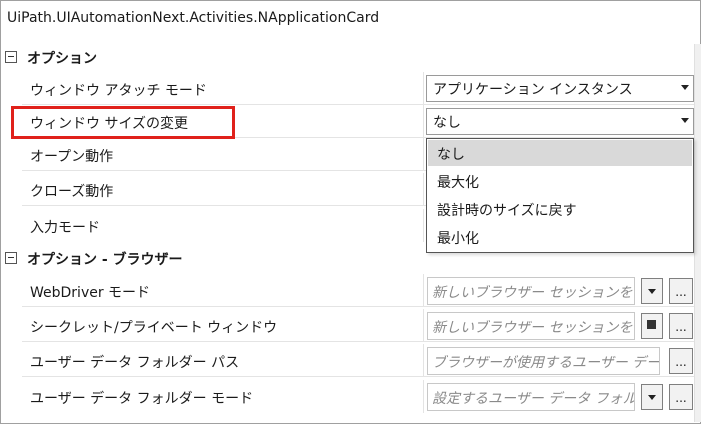 Image resolution: width=701 pixels, height=424 pixels. What do you see at coordinates (105, 260) in the screenshot?
I see `category-label: オプション - ブラウザー` at bounding box center [105, 260].